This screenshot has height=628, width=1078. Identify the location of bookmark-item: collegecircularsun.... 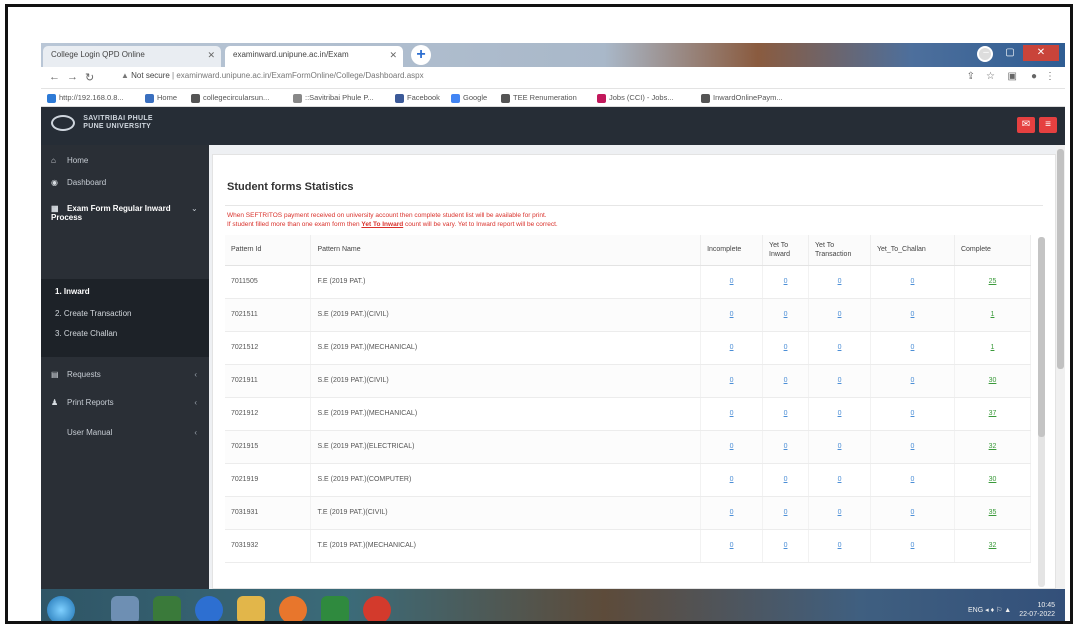
(230, 98).